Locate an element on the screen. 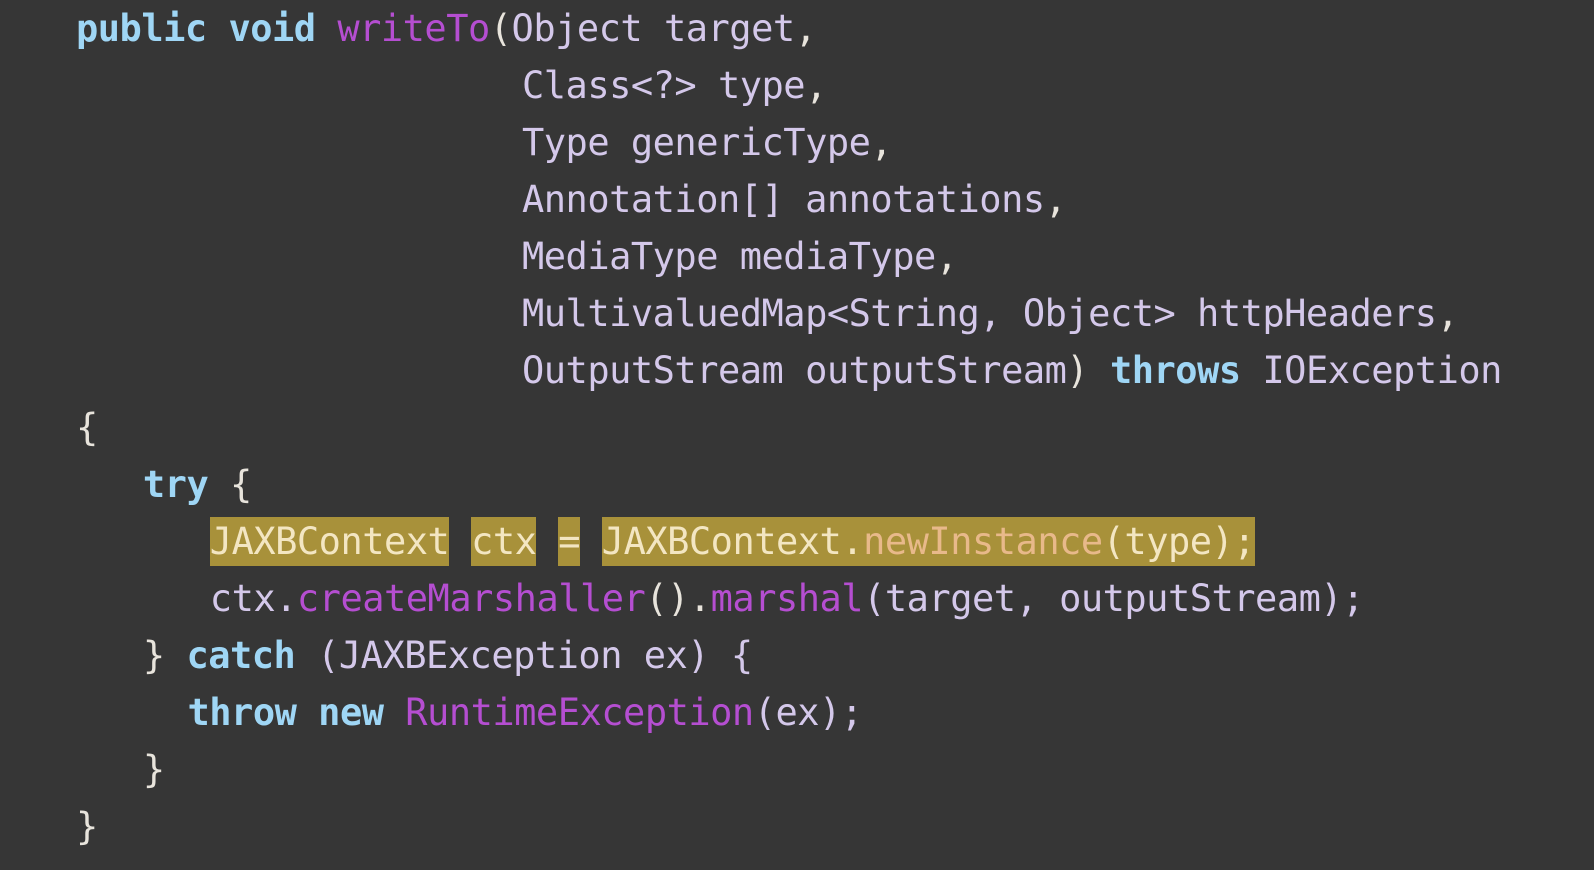  code-token: try is located at coordinates (175, 484).